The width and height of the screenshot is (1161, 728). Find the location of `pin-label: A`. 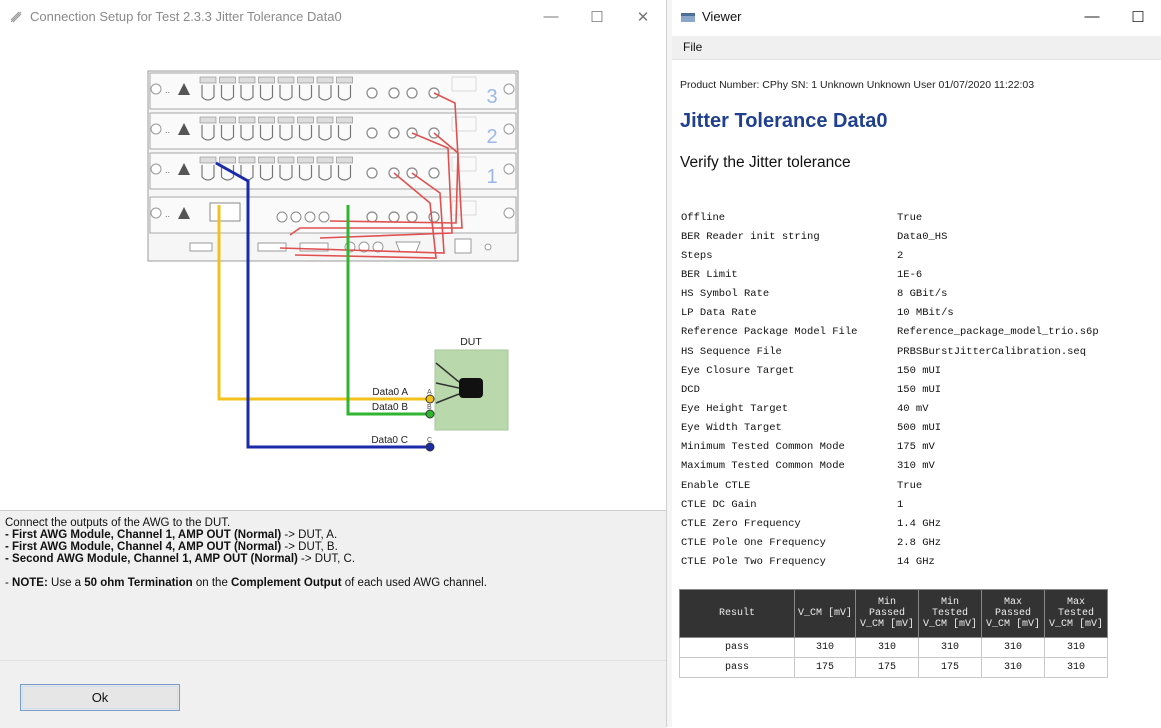

pin-label: A is located at coordinates (429, 392).